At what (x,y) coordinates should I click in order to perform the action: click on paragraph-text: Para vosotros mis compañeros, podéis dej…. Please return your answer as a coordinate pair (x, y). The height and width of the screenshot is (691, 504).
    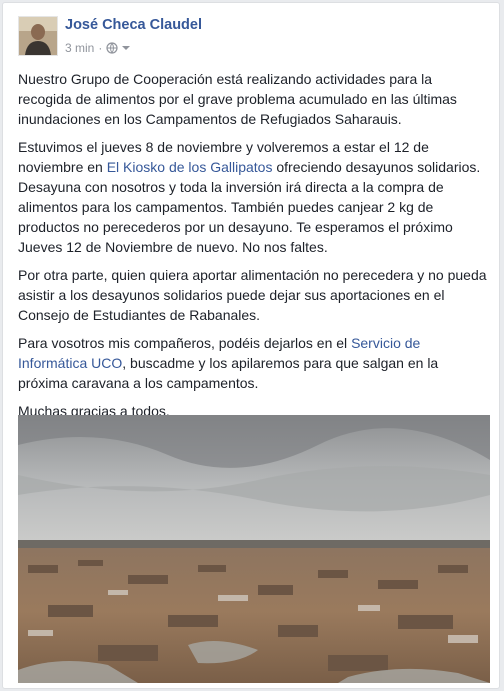
    Looking at the image, I should click on (185, 343).